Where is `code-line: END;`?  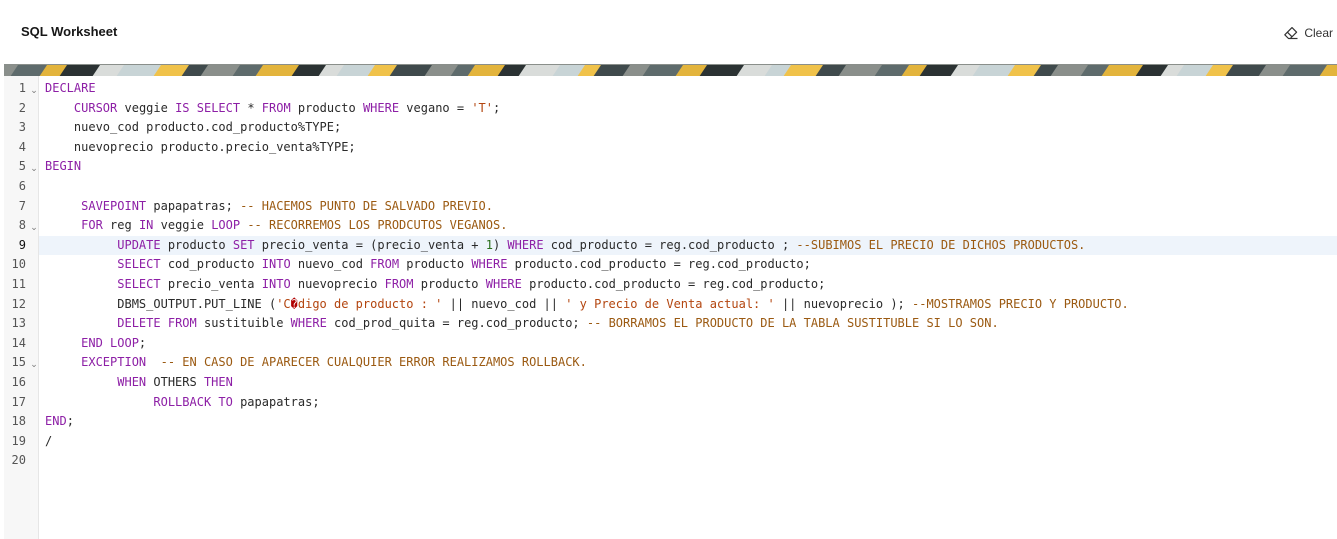 code-line: END; is located at coordinates (688, 422).